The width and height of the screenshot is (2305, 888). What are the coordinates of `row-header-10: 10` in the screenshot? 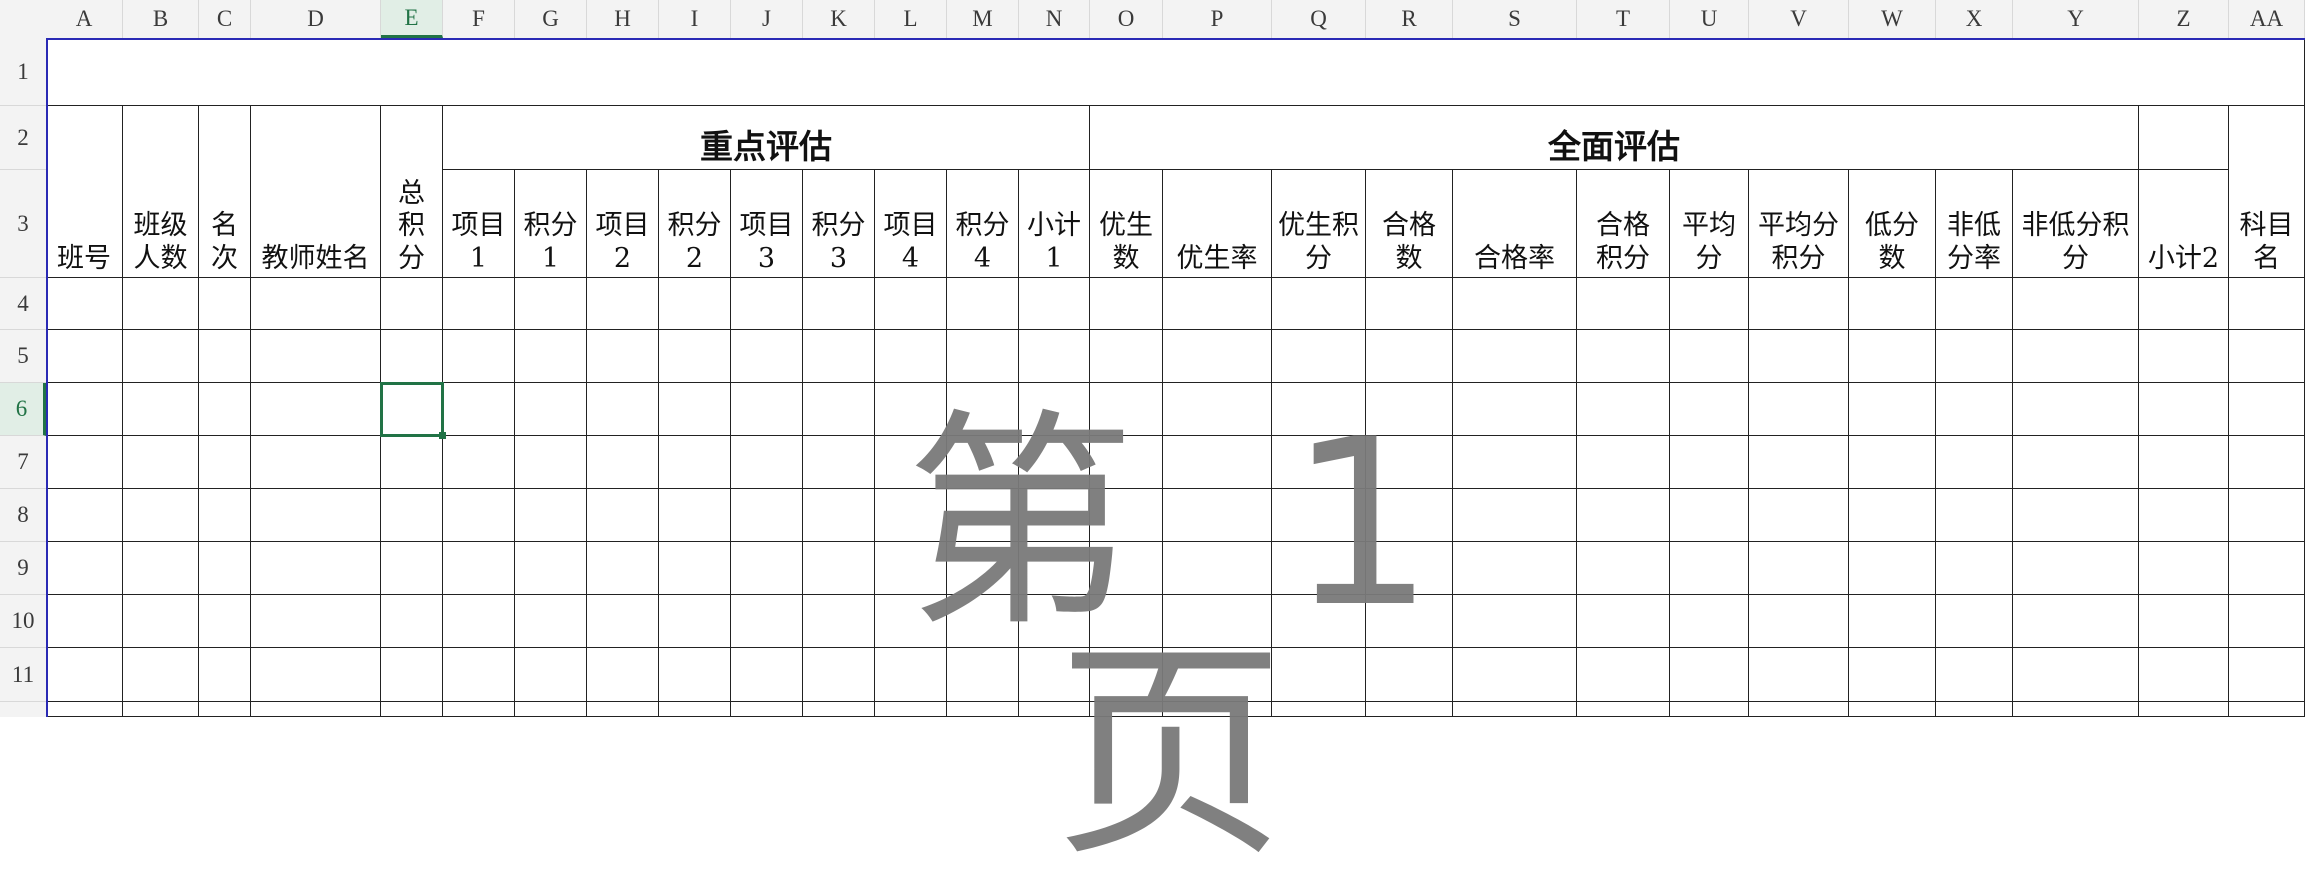 It's located at (23, 621).